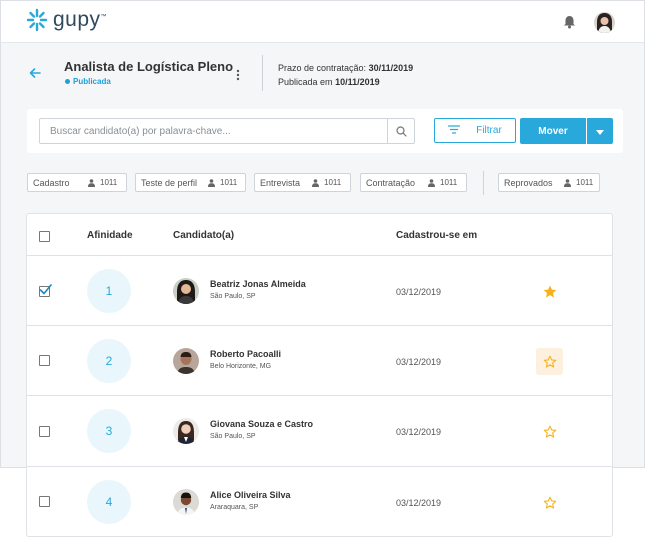  I want to click on brand-logo: gupy ™, so click(66, 20).